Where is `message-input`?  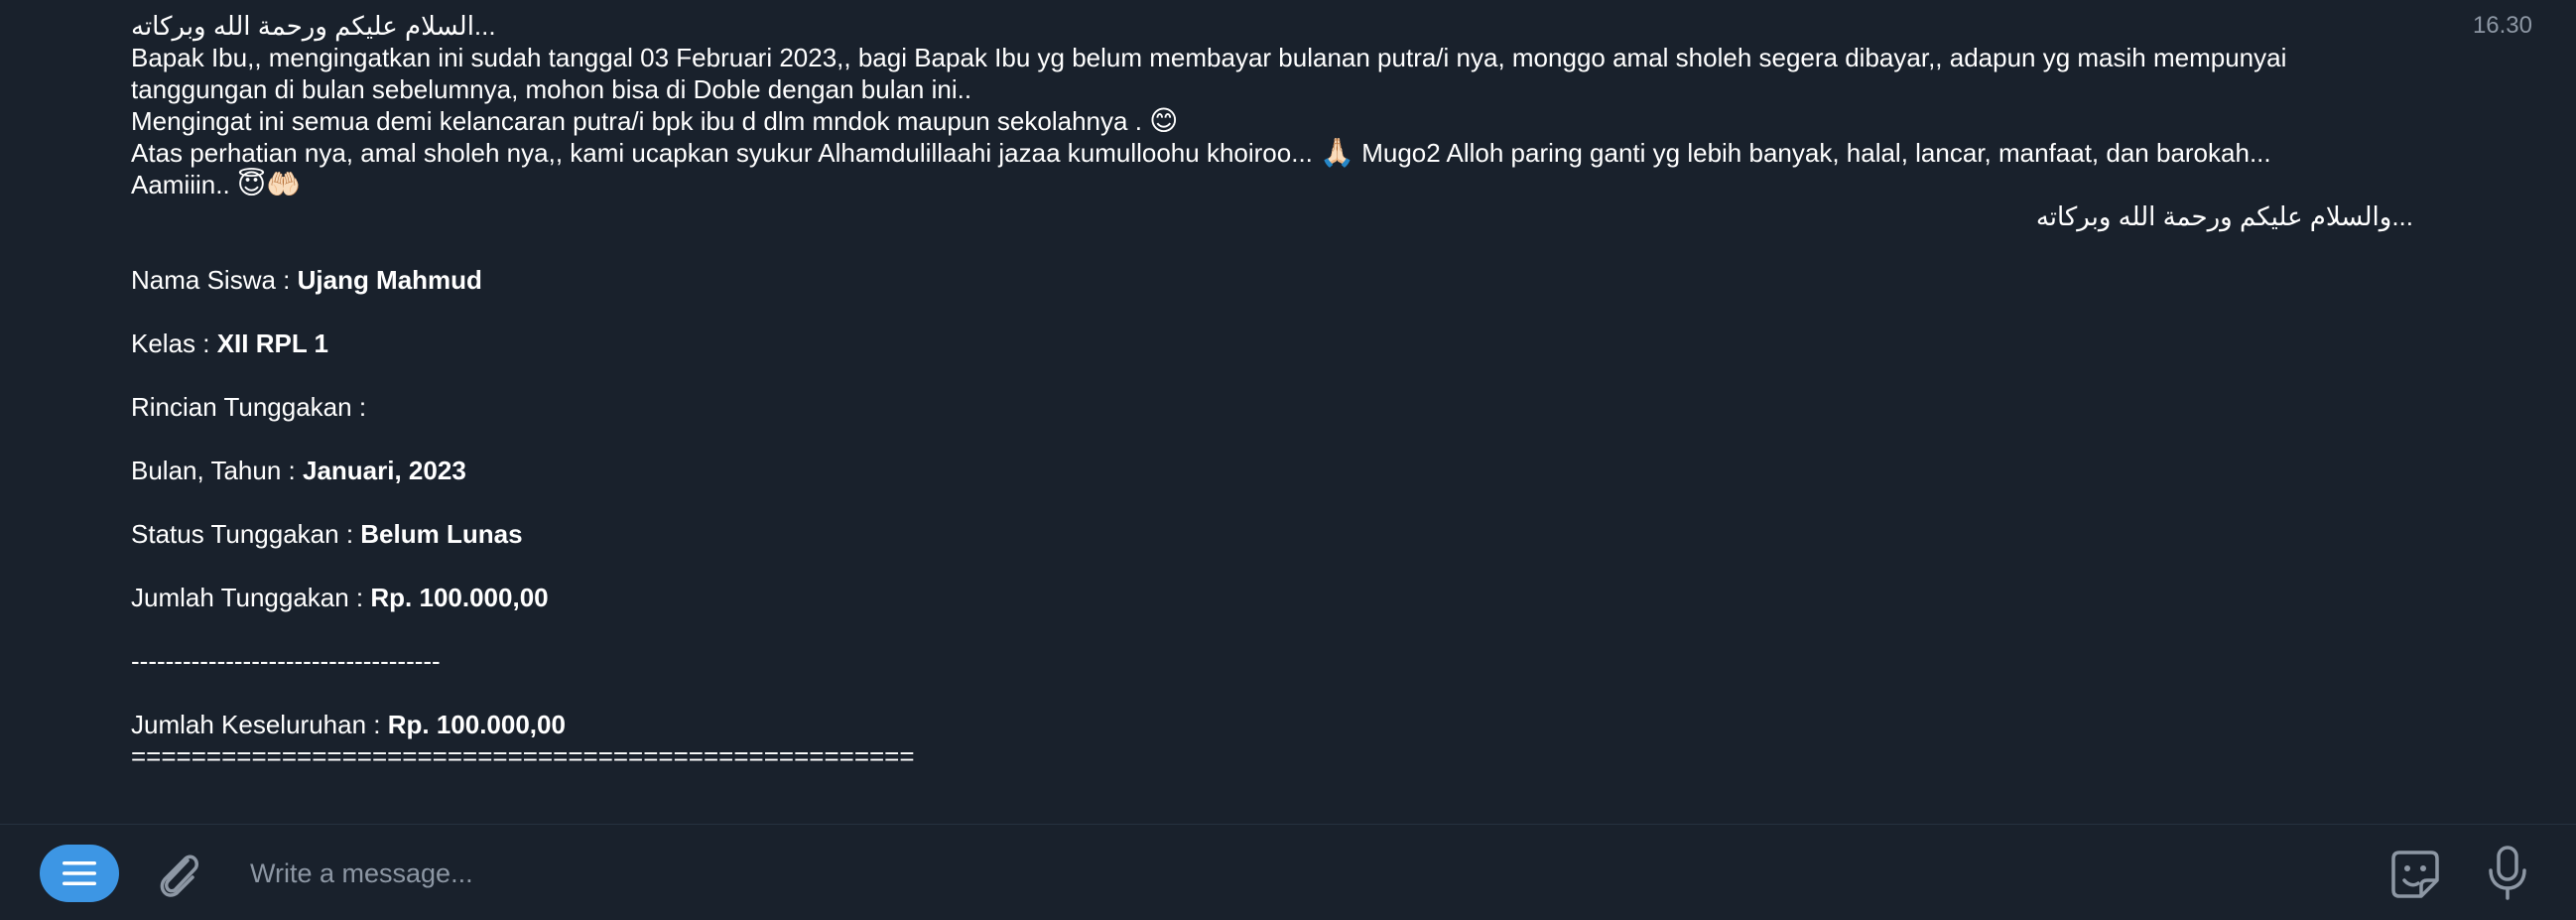 message-input is located at coordinates (1292, 873).